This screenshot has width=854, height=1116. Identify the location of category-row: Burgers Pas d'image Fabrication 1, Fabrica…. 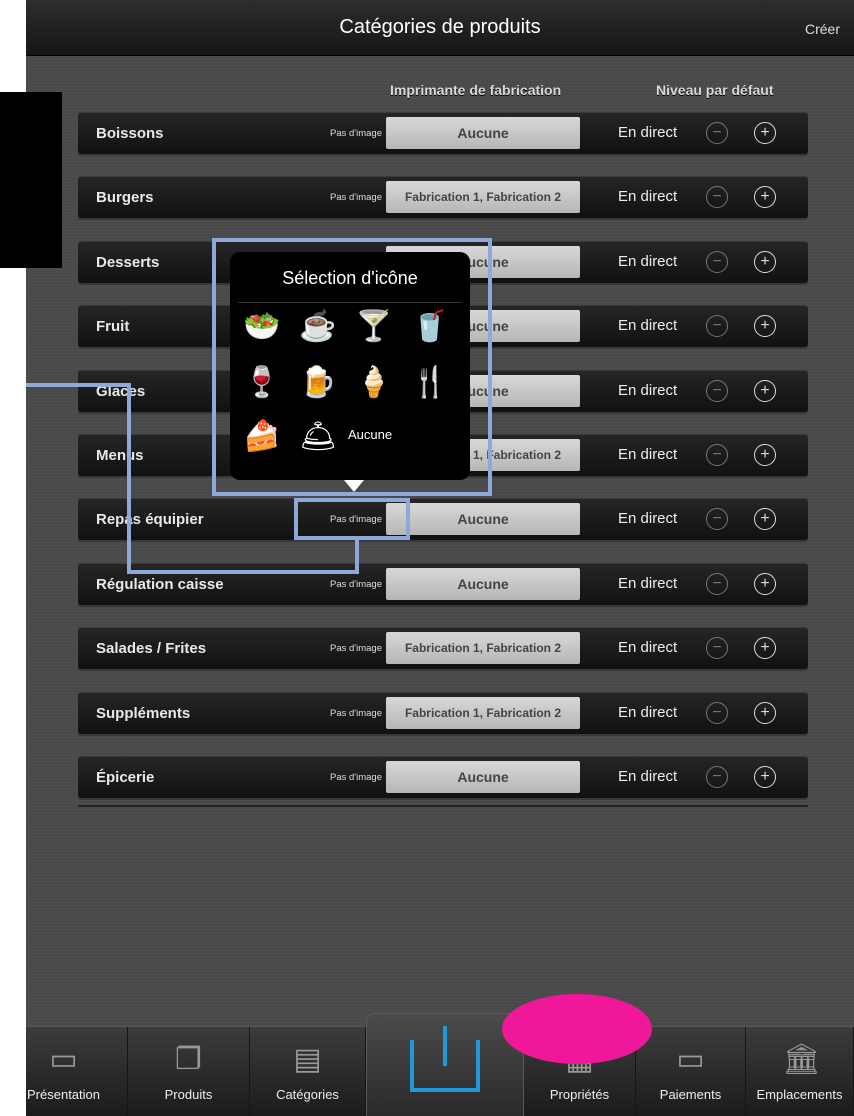
(443, 197).